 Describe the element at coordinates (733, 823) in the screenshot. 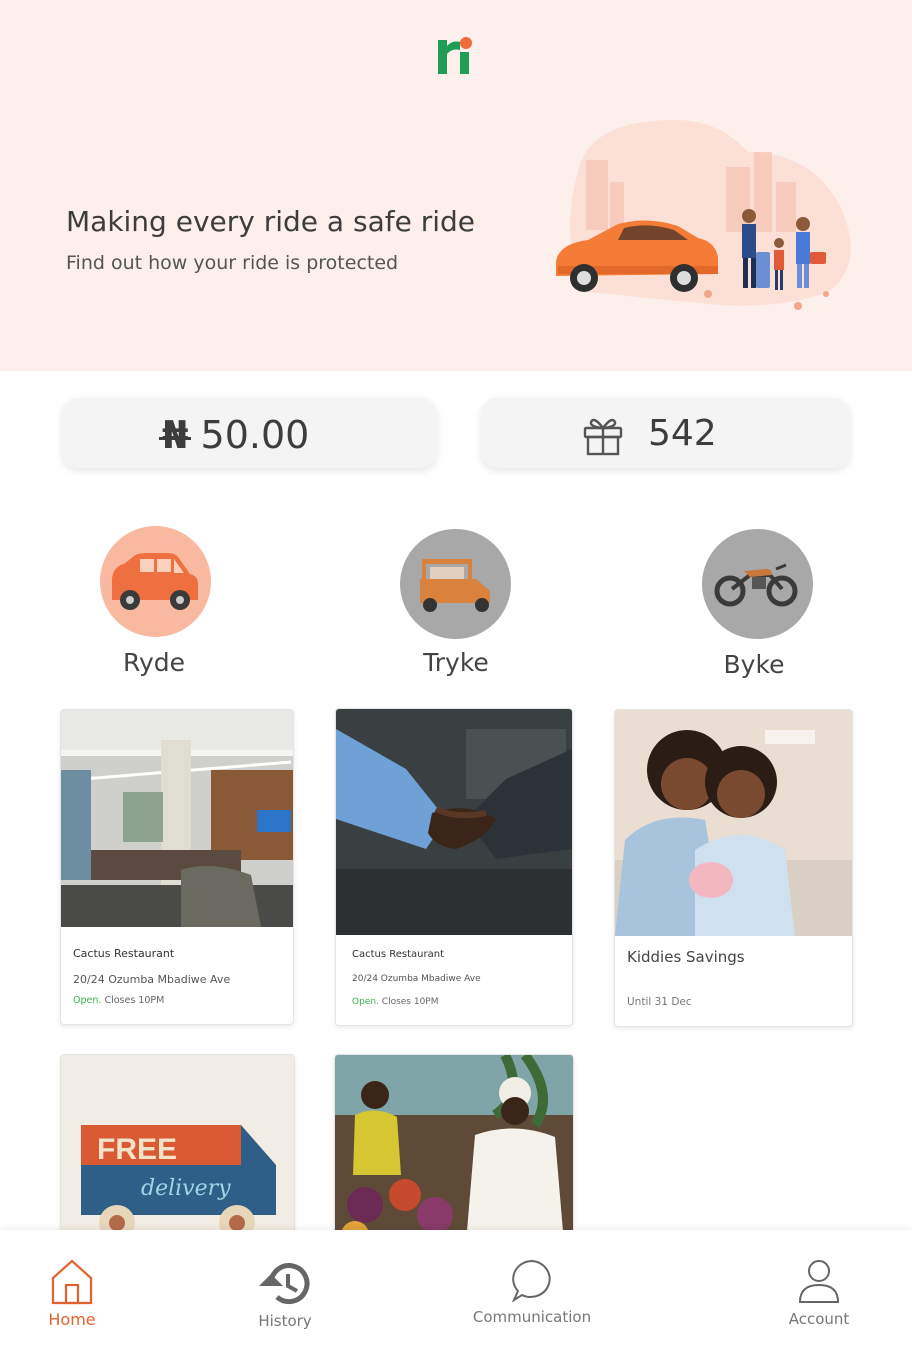

I see `savings-image` at that location.